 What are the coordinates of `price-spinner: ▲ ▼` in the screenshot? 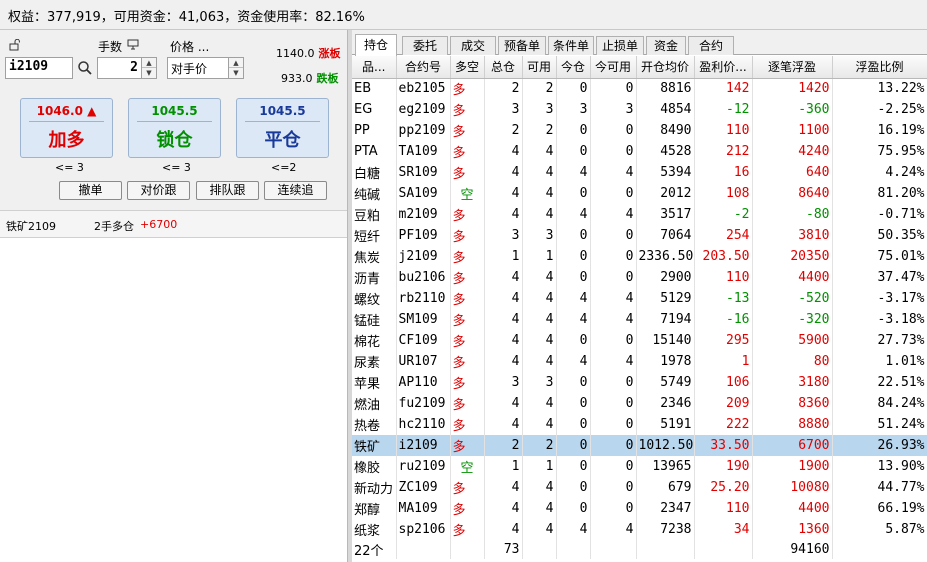 It's located at (235, 68).